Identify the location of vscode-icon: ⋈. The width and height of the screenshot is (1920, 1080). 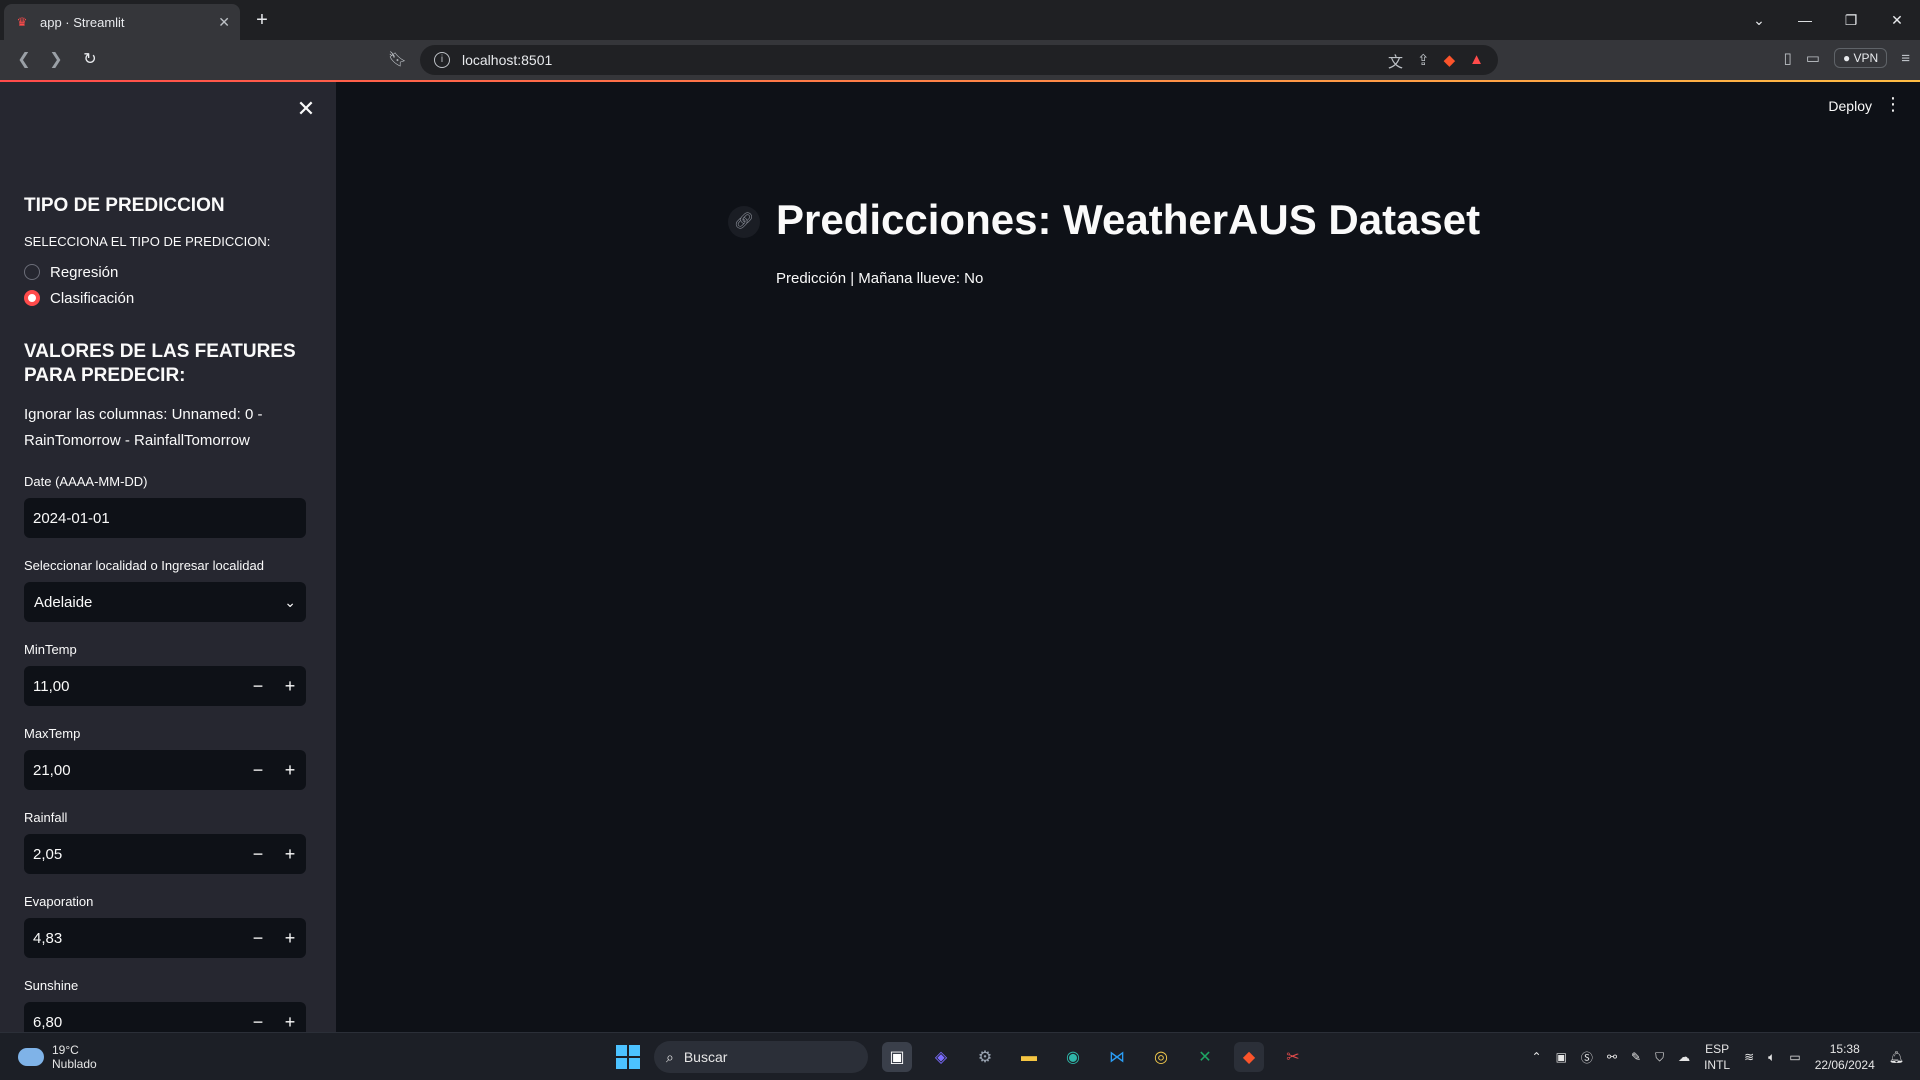
(1117, 1057).